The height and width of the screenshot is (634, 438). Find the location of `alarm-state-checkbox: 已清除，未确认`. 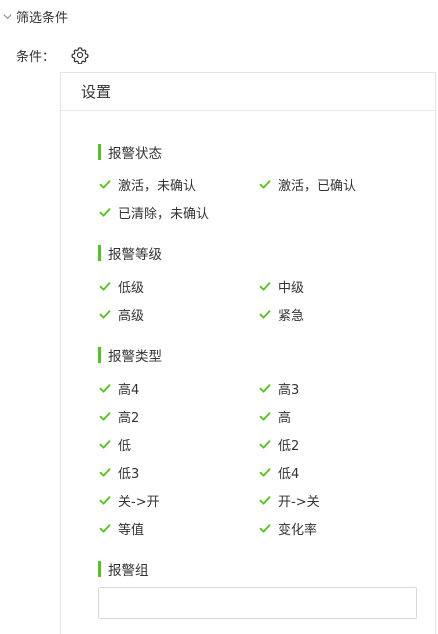

alarm-state-checkbox: 已清除，未确认 is located at coordinates (154, 212).